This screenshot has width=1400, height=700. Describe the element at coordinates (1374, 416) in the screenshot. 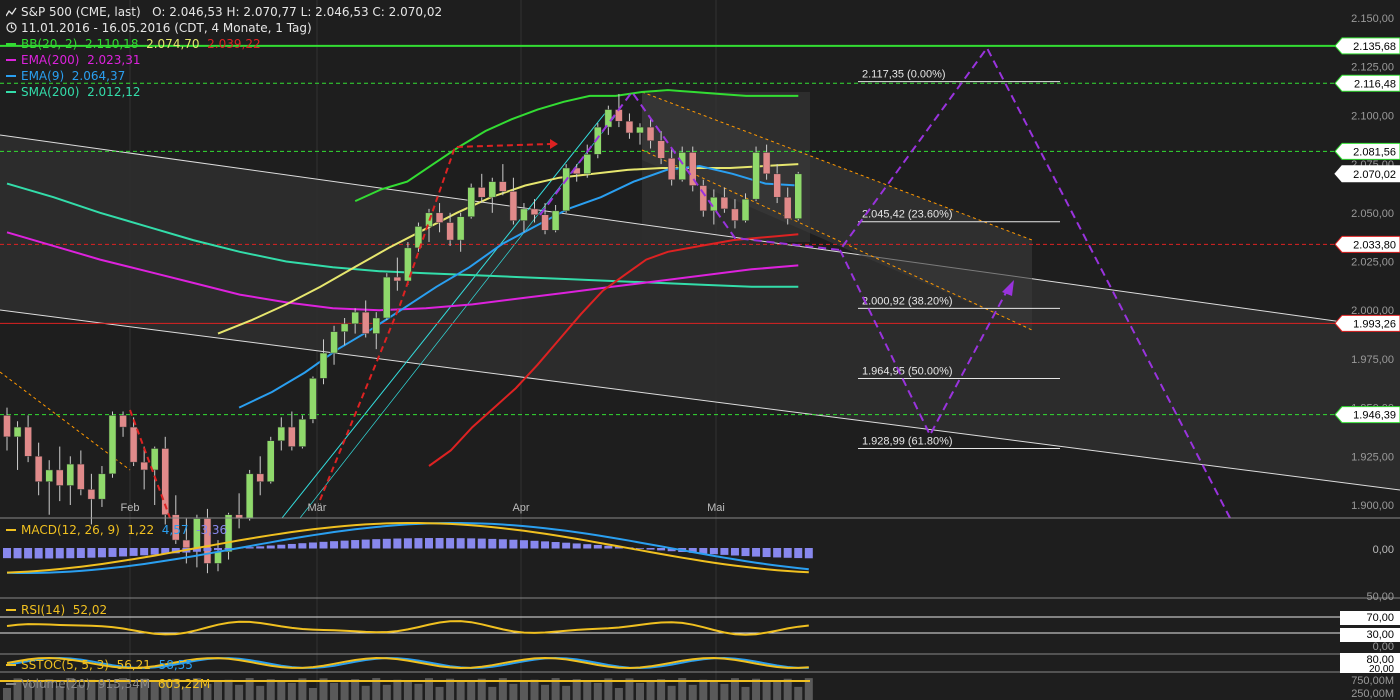

I see `price-tag-label: 1.946,39` at that location.